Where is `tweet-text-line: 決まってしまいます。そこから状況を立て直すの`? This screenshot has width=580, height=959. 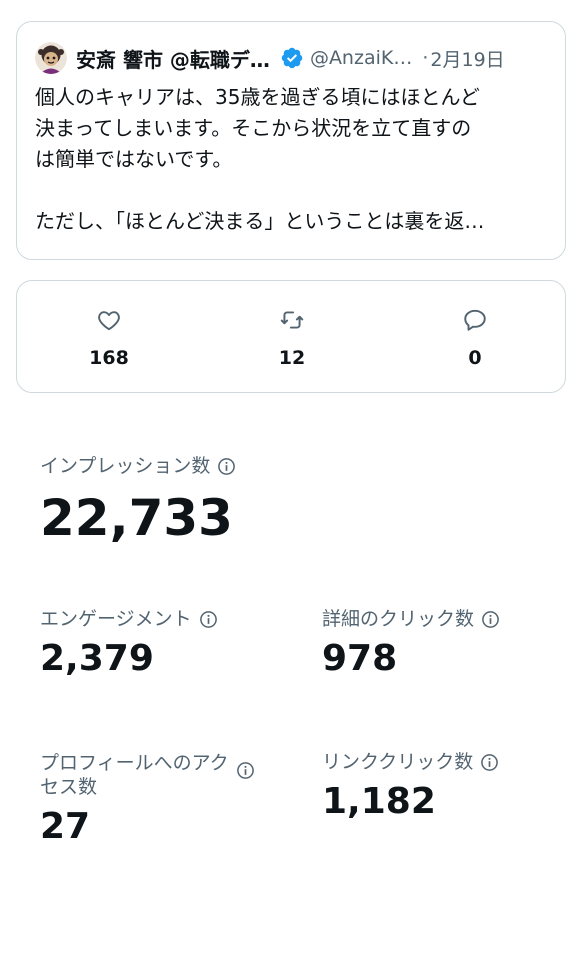 tweet-text-line: 決まってしまいます。そこから状況を立て直すの is located at coordinates (253, 128).